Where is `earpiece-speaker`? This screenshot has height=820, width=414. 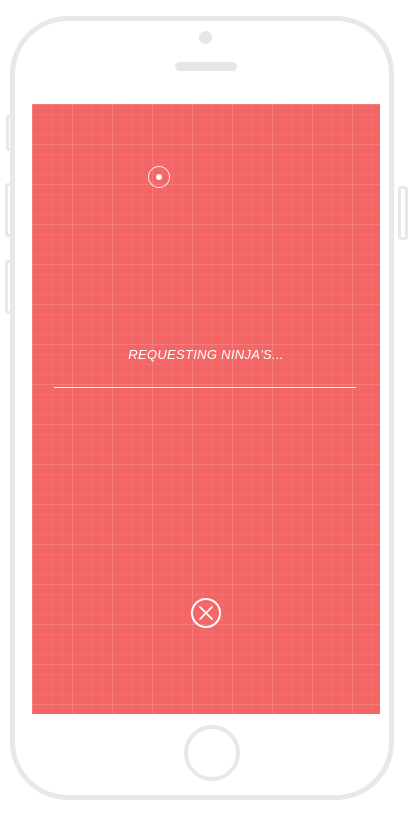 earpiece-speaker is located at coordinates (206, 66).